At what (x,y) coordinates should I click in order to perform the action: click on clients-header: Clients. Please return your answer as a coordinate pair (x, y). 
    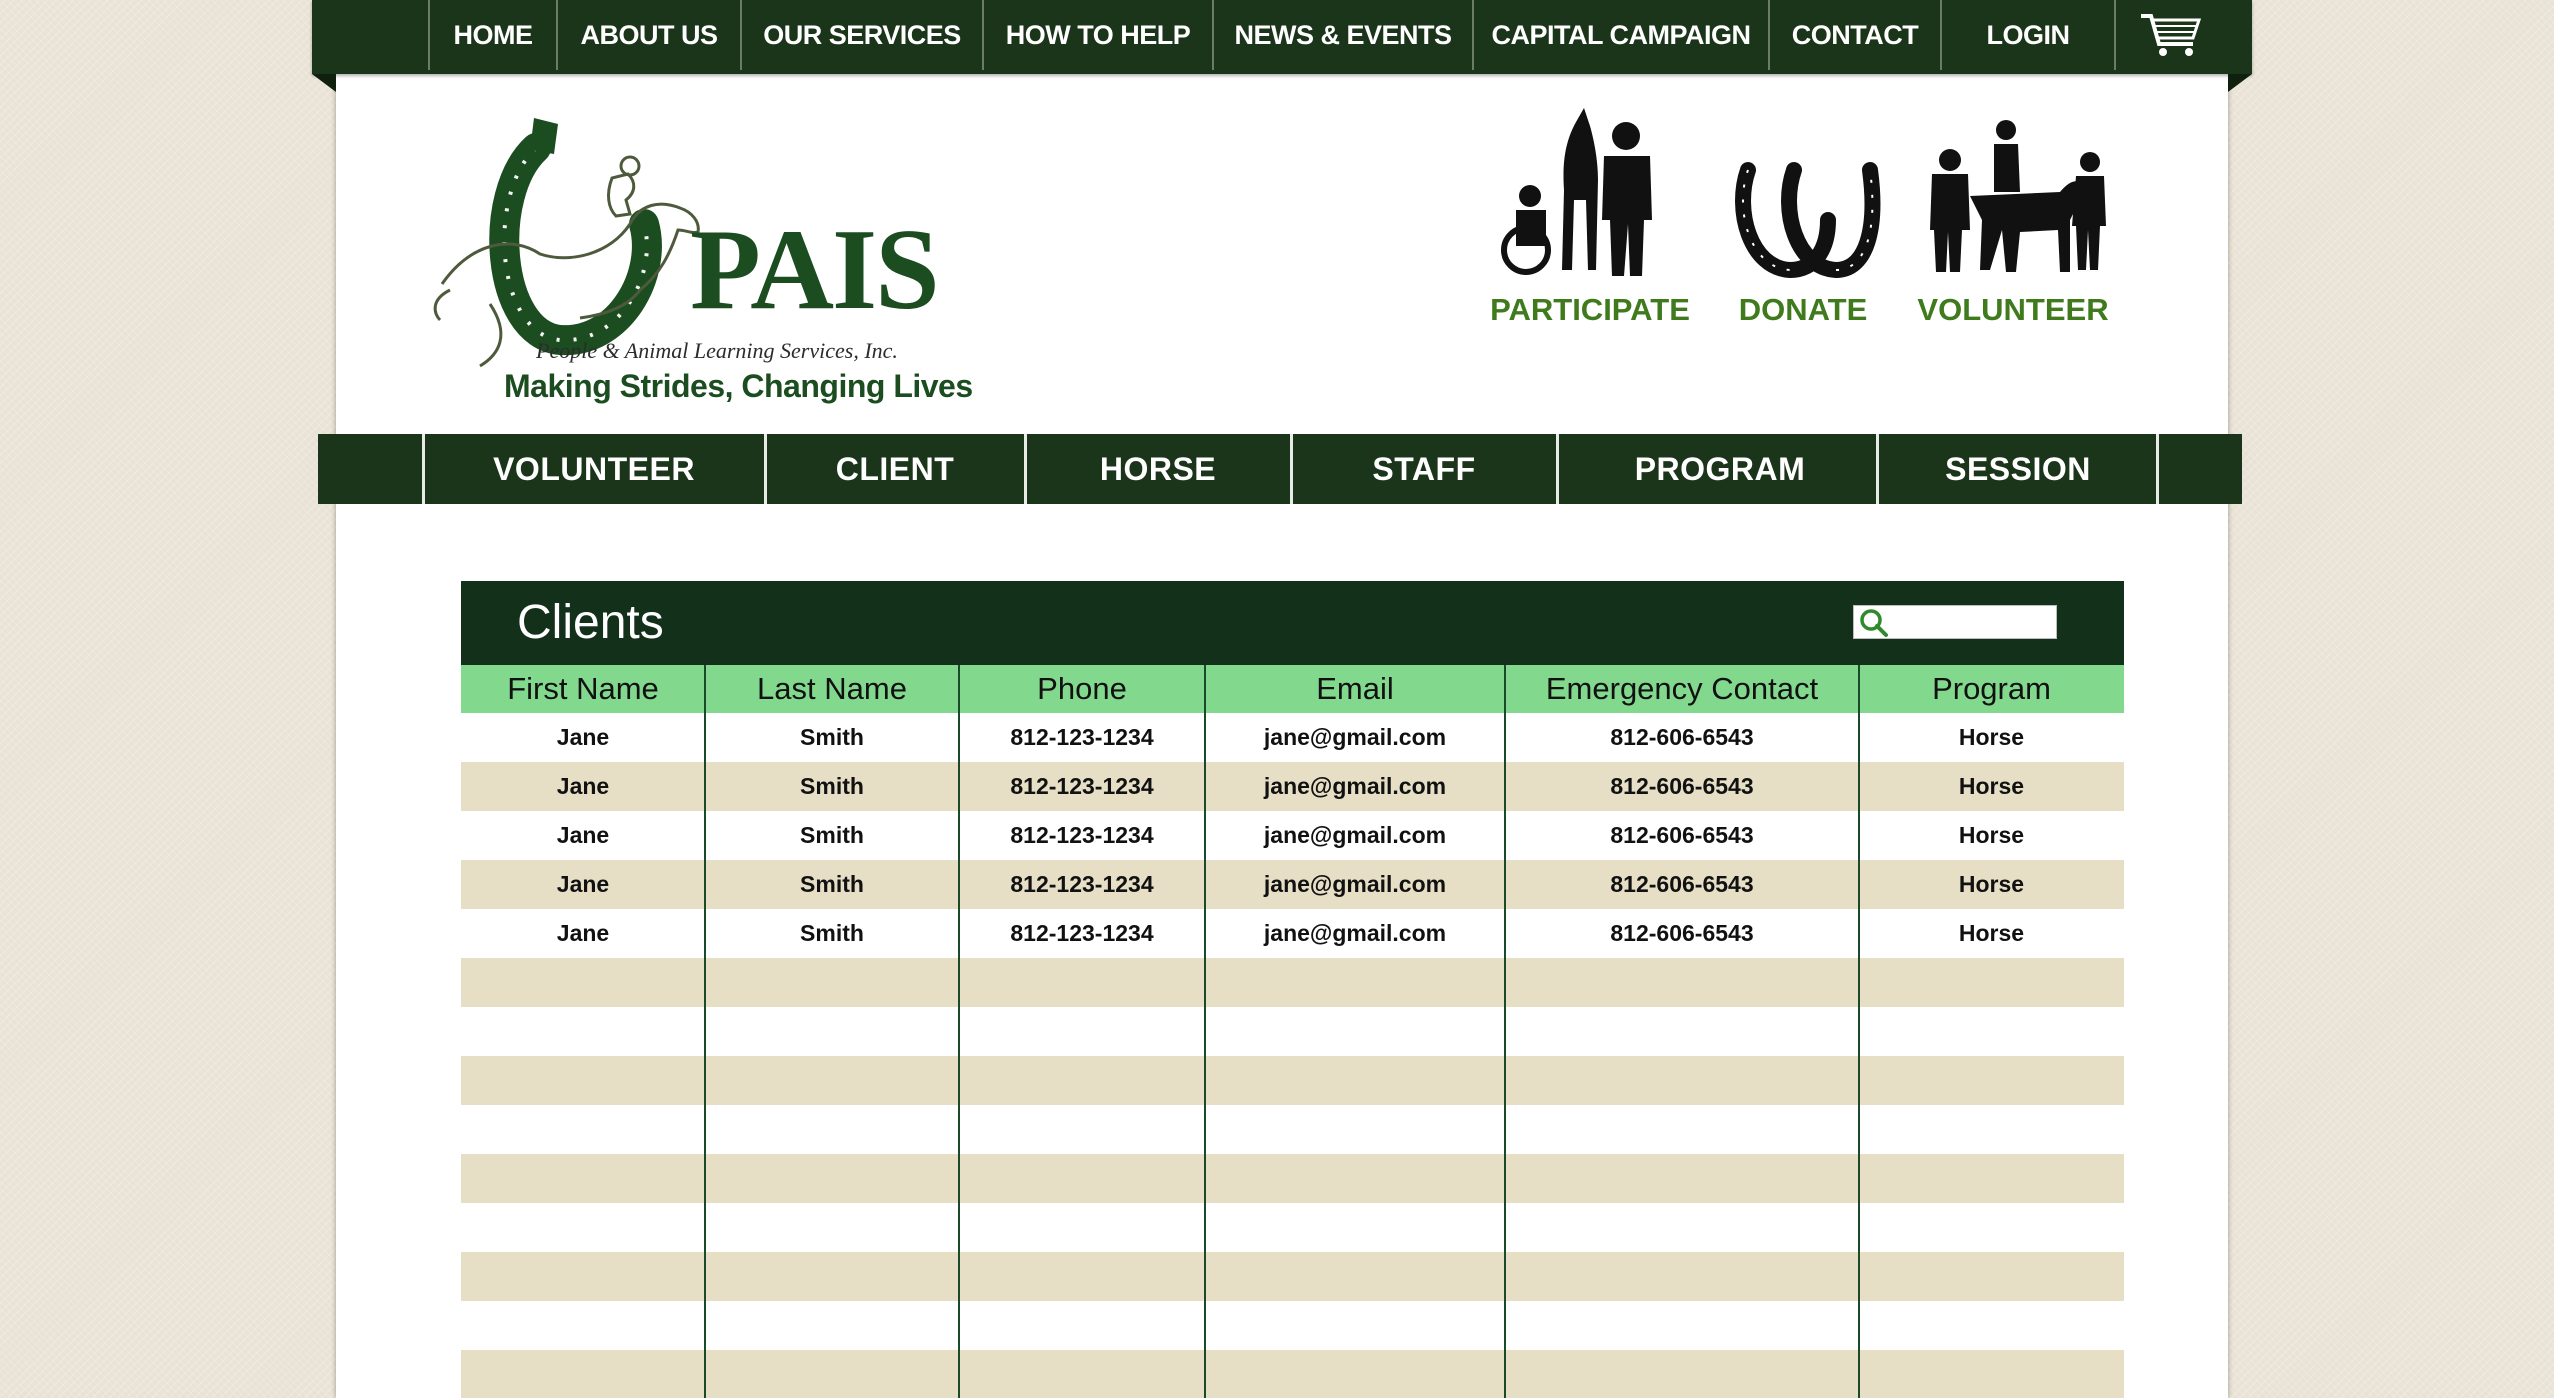
    Looking at the image, I should click on (1292, 623).